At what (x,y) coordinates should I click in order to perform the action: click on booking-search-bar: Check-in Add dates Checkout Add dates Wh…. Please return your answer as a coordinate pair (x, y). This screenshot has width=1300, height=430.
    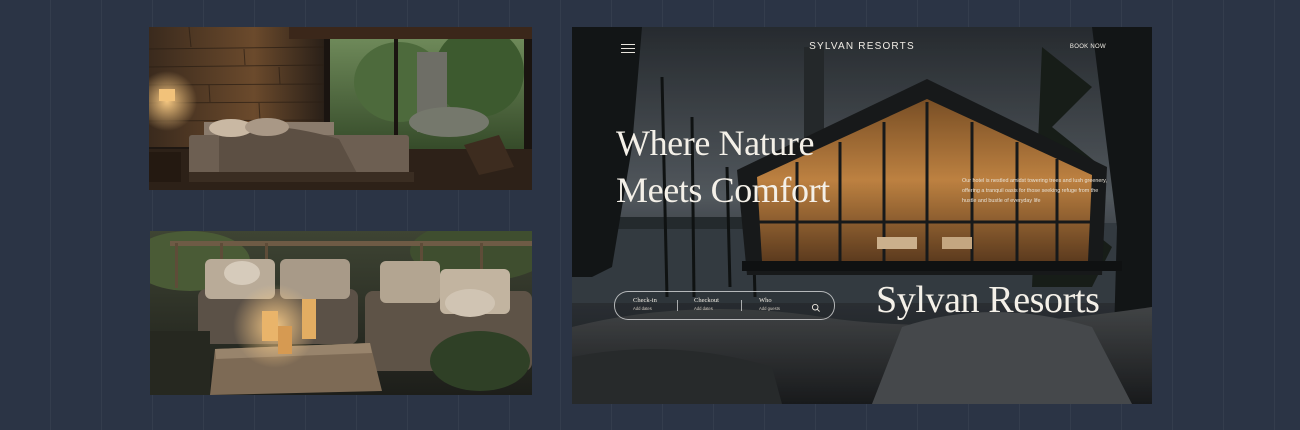
    Looking at the image, I should click on (724, 305).